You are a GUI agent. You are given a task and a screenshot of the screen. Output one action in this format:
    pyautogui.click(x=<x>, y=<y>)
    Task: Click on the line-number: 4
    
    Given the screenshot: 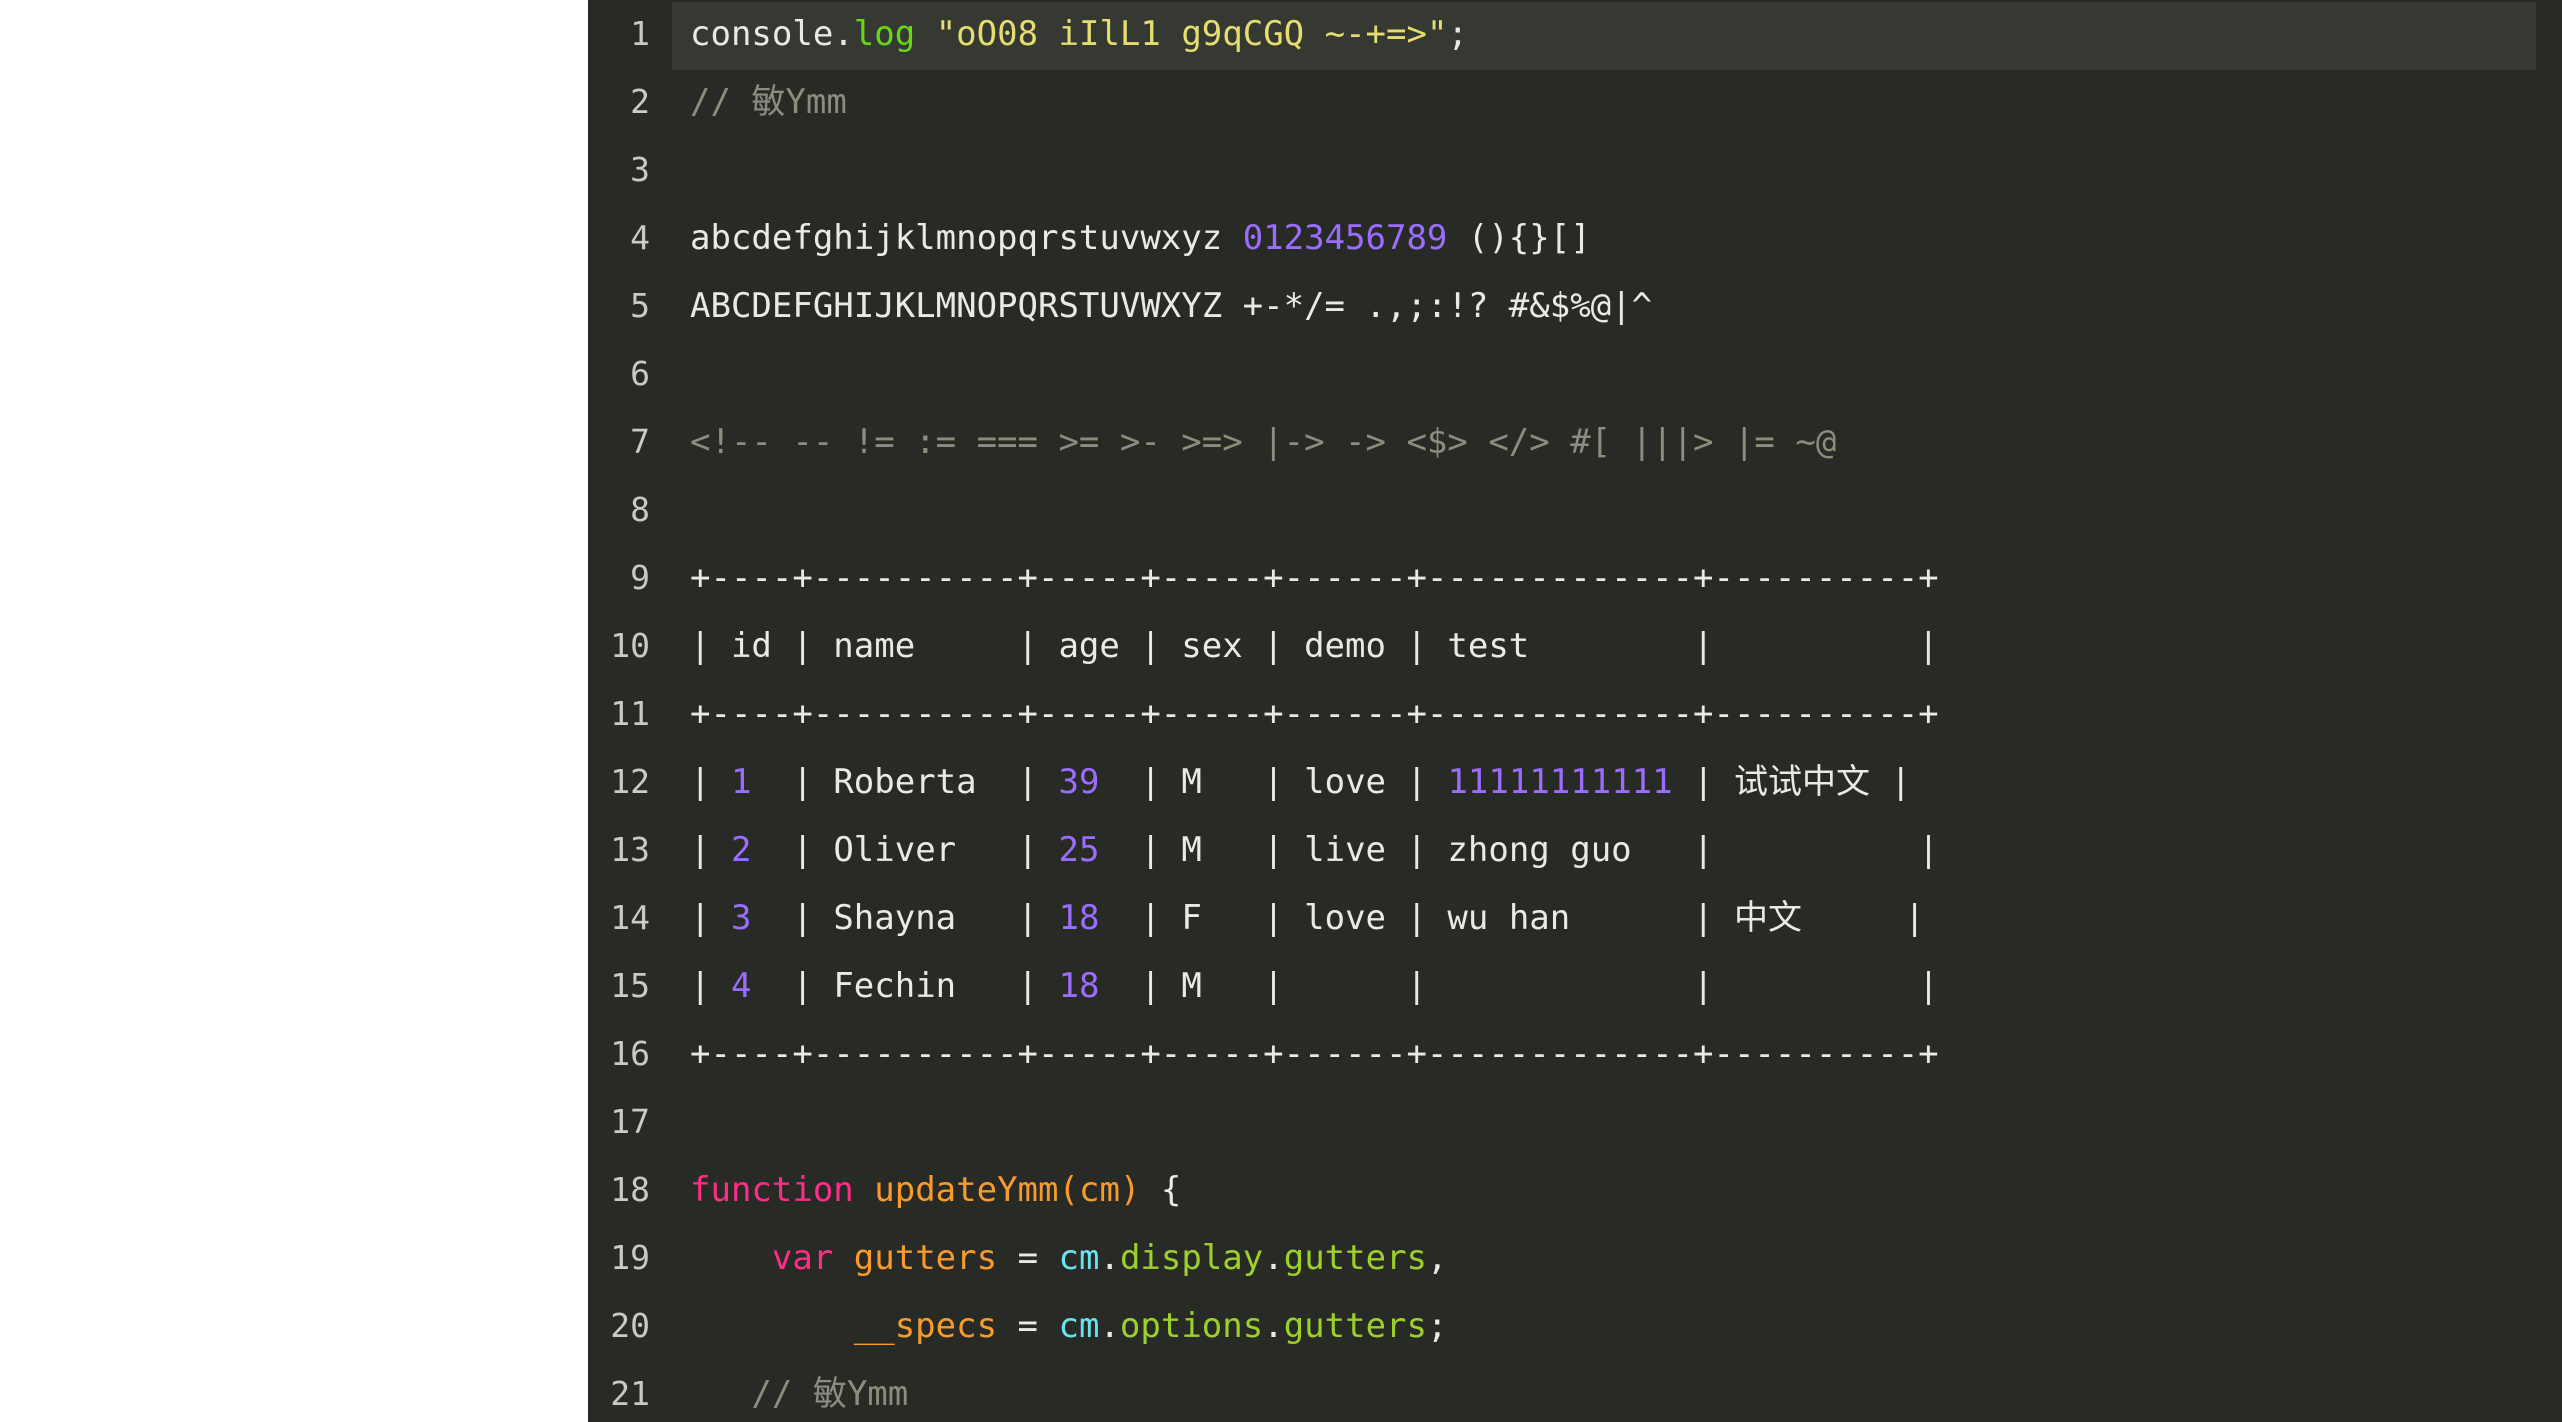 What is the action you would take?
    pyautogui.click(x=619, y=238)
    